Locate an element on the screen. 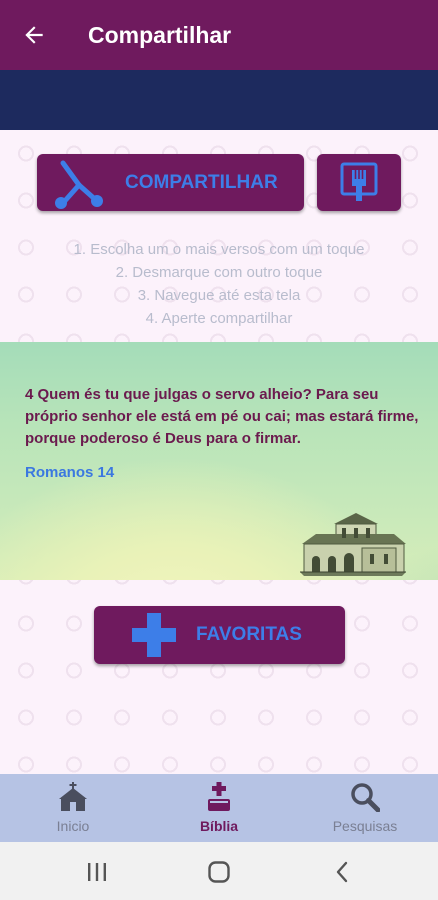 Image resolution: width=438 pixels, height=900 pixels. back-chevron-icon is located at coordinates (342, 872).